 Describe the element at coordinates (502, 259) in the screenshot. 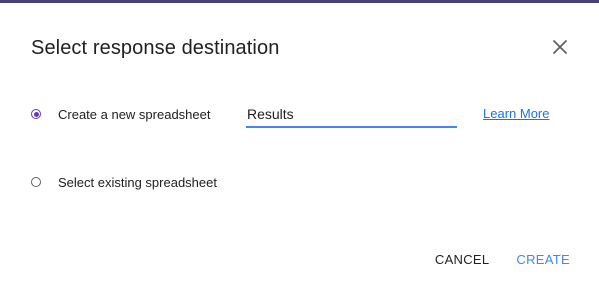

I see `dialog-actions: CANCEL CREATE` at that location.